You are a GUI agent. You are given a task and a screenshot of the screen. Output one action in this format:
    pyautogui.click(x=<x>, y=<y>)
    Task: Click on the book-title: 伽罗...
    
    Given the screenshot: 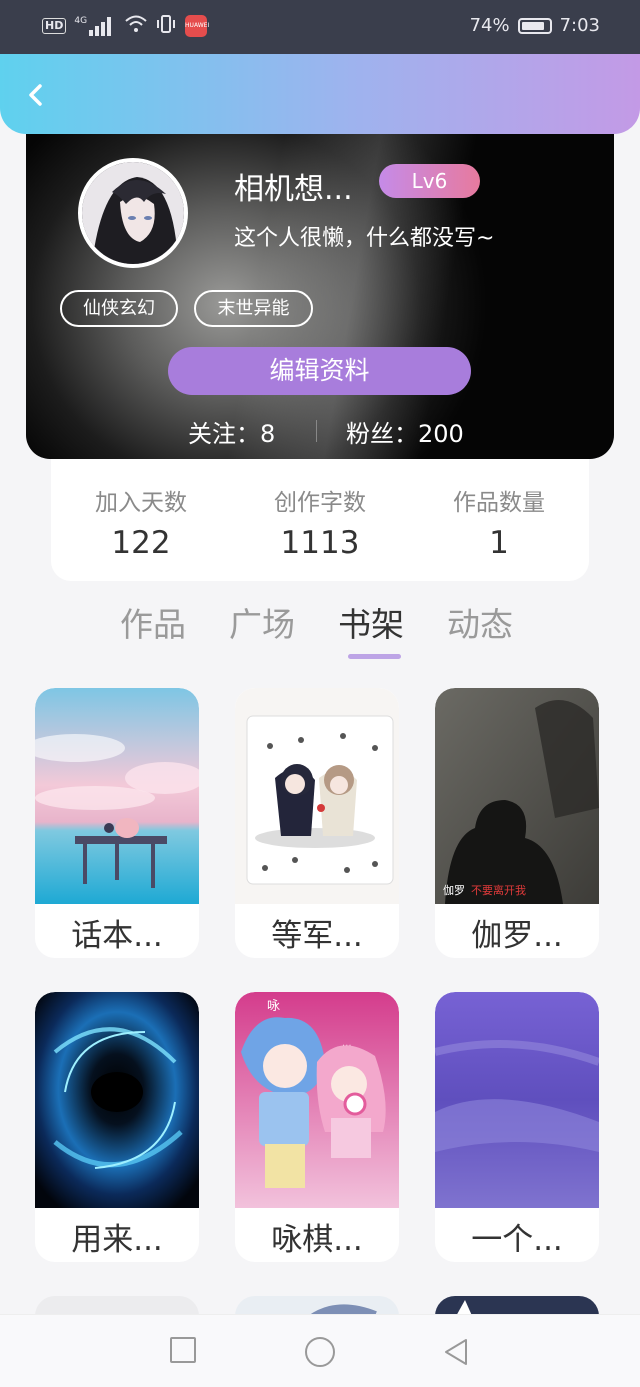 What is the action you would take?
    pyautogui.click(x=517, y=936)
    